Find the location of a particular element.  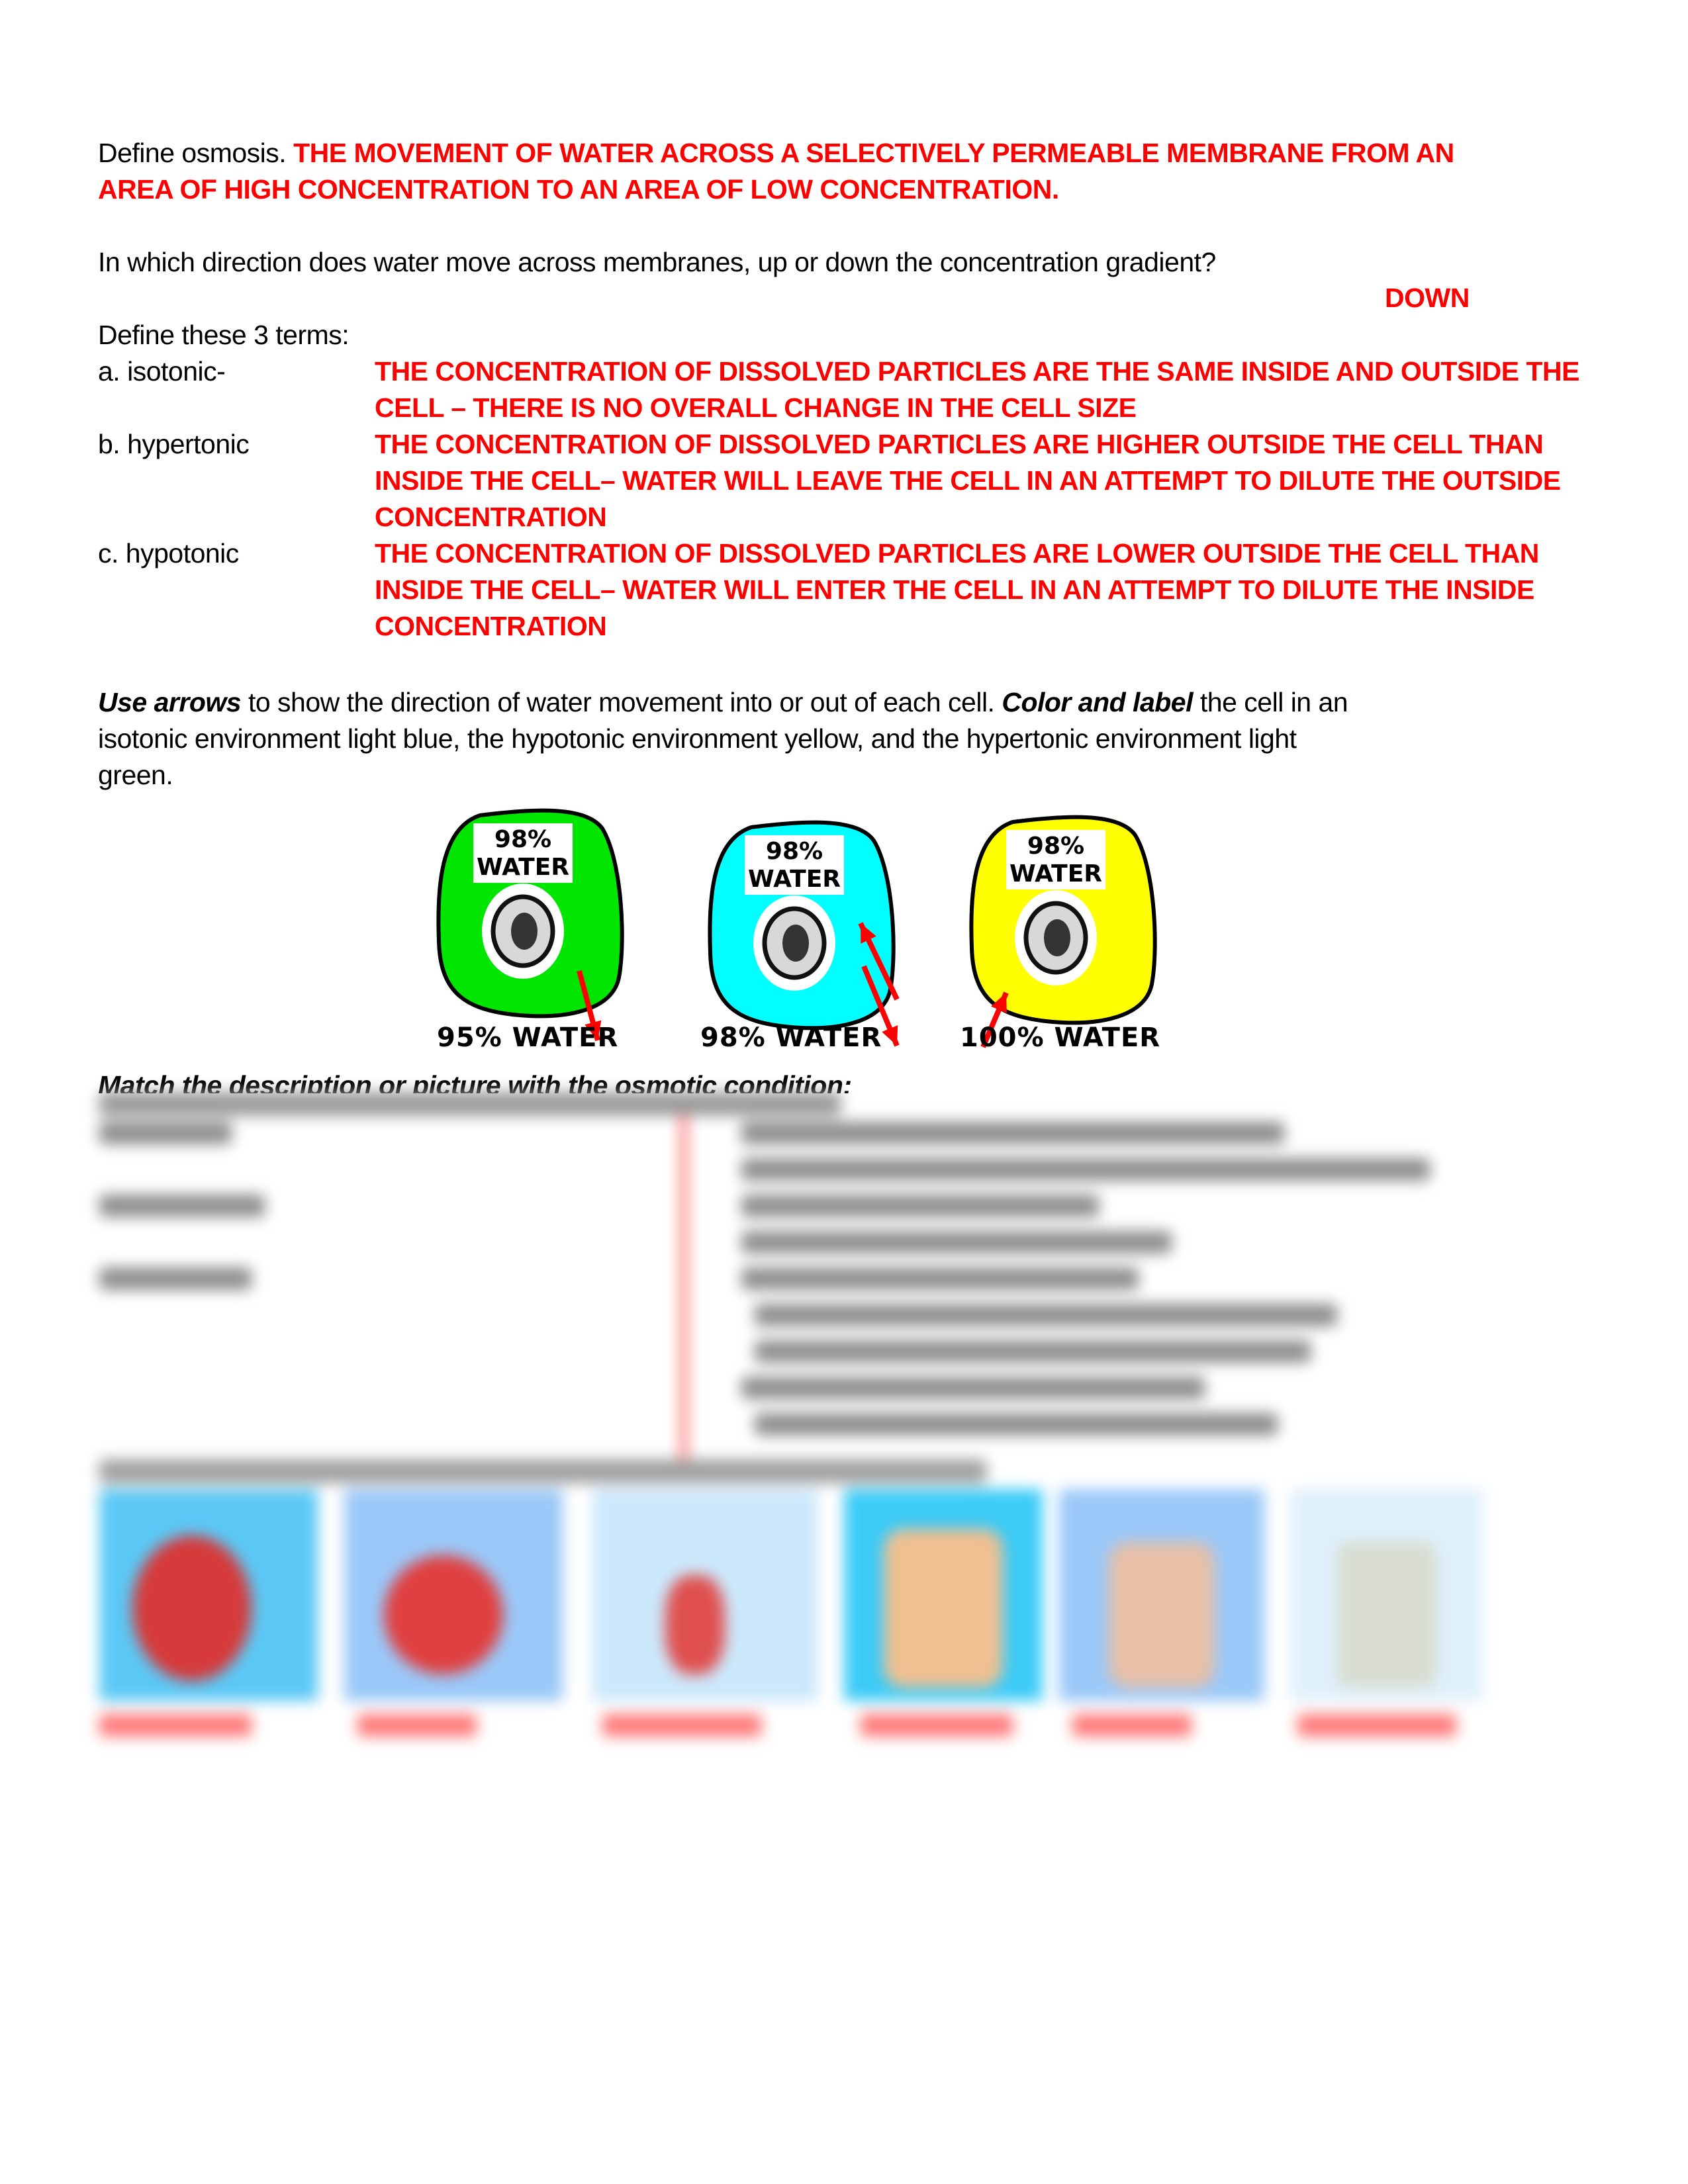

match-option-b is located at coordinates (182, 1206).